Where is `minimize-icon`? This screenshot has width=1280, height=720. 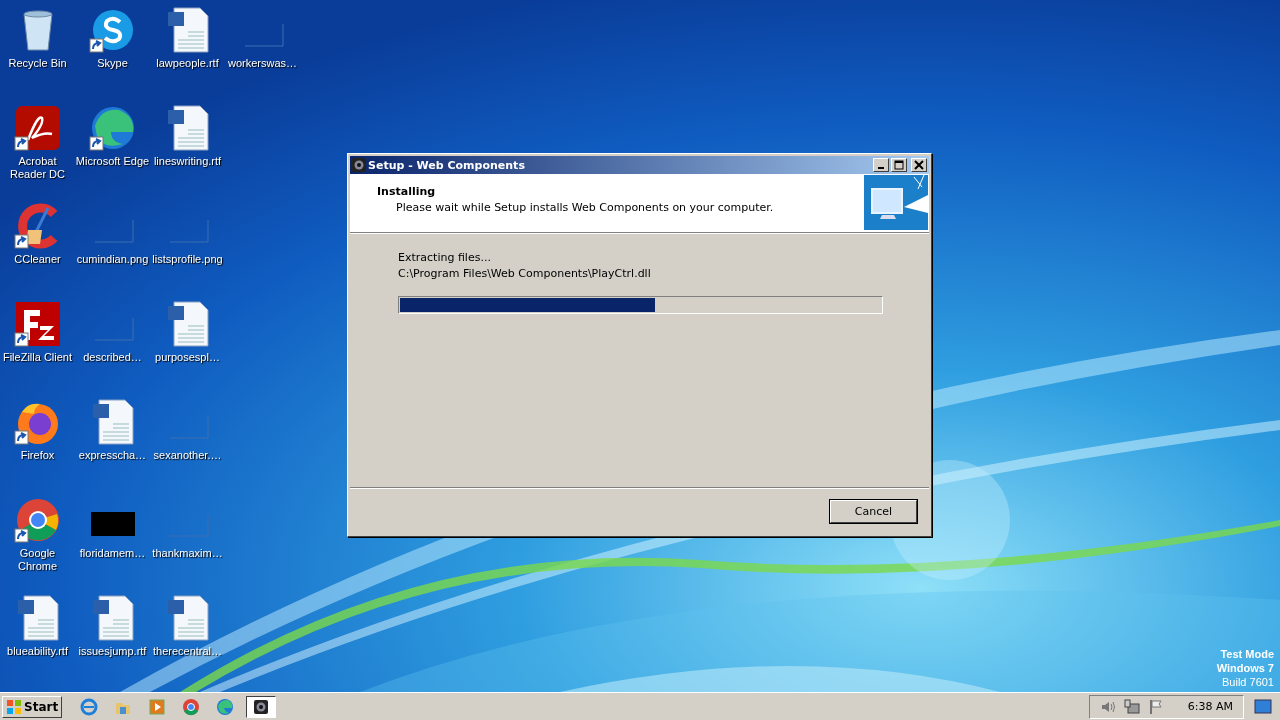
minimize-icon is located at coordinates (881, 168).